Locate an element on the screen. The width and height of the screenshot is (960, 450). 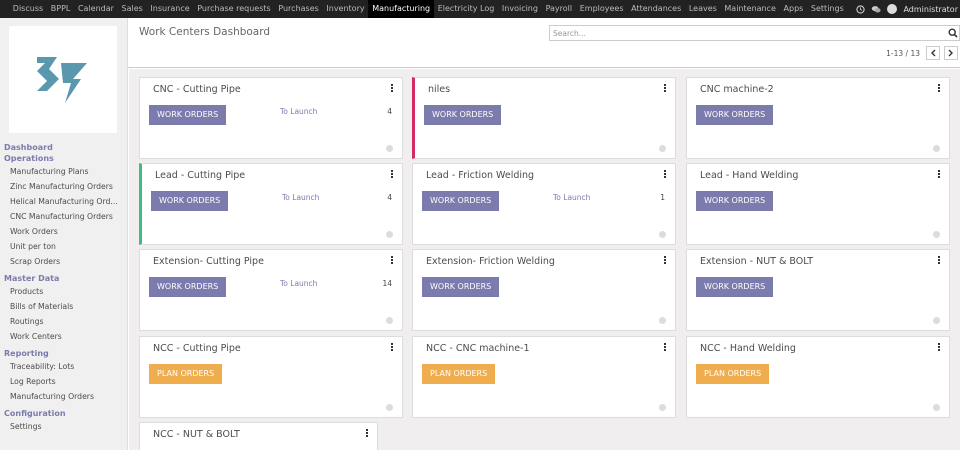
menu-item-leaves: Leaves is located at coordinates (703, 9).